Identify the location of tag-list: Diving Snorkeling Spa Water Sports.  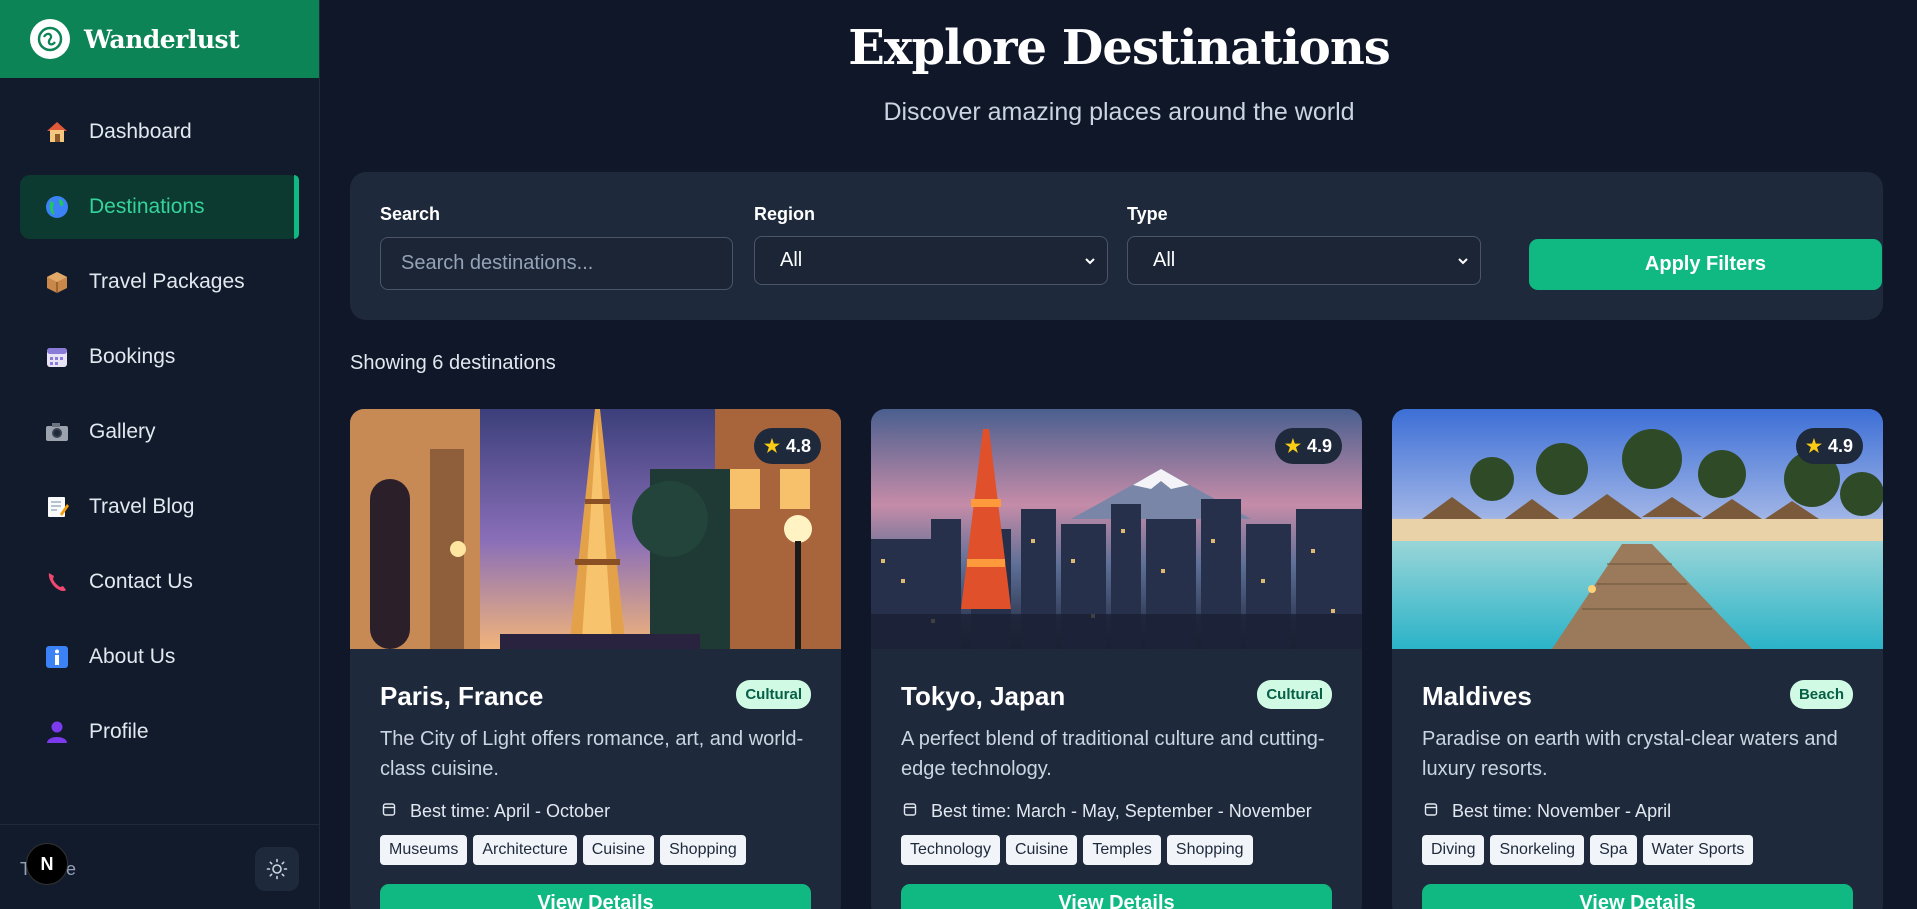
(1588, 850).